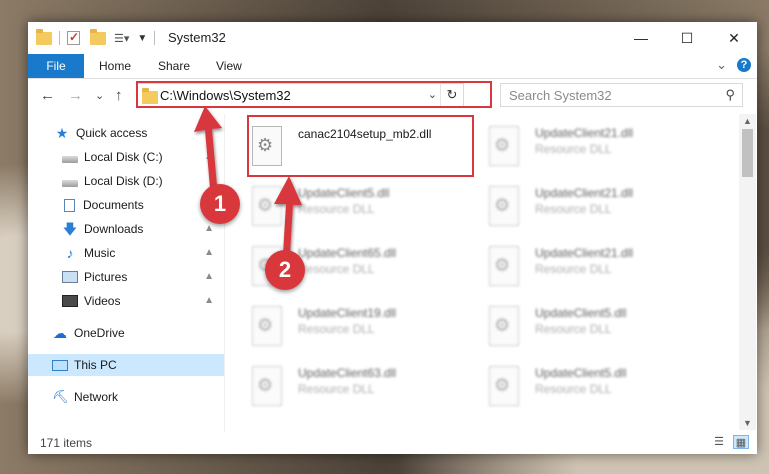 This screenshot has width=769, height=474. I want to click on sidebar-item-label: Network, so click(96, 397).